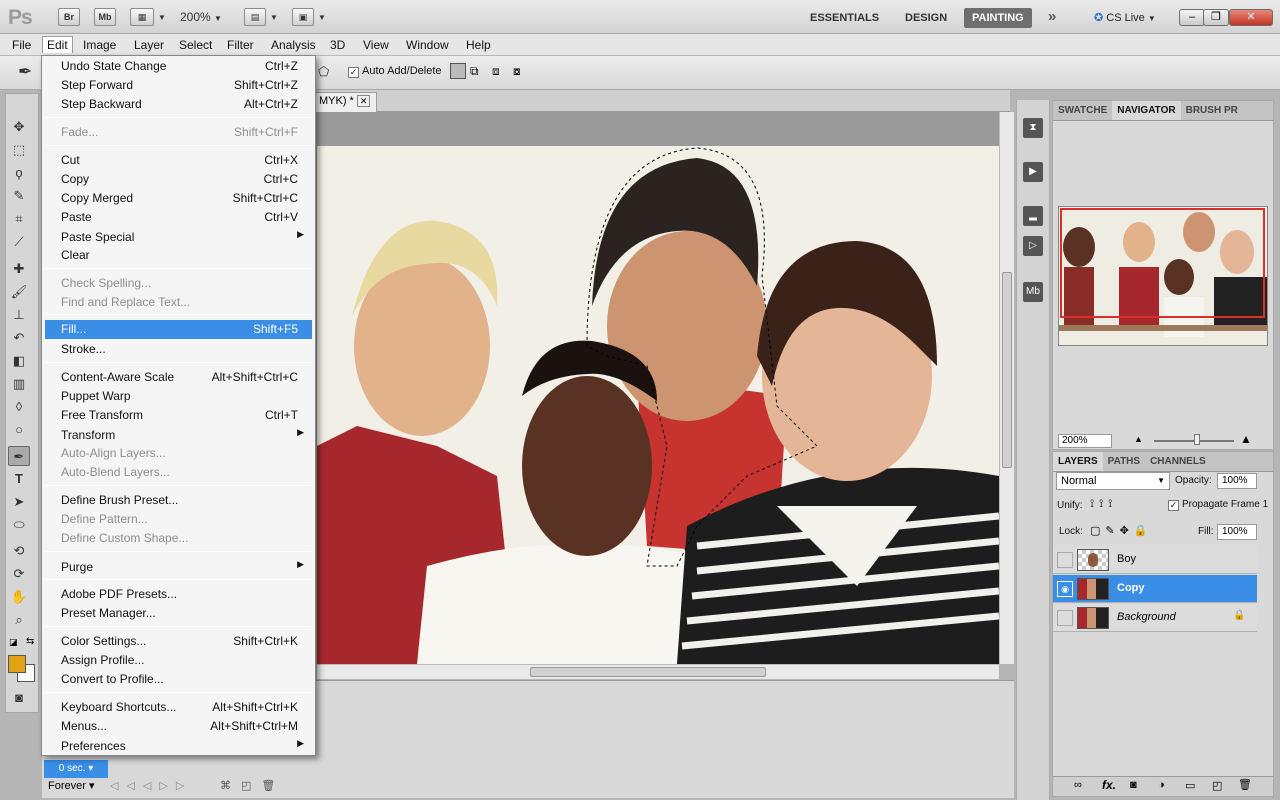 The image size is (1280, 800). Describe the element at coordinates (30, 641) in the screenshot. I see `swap-colors-icon: ⇆` at that location.